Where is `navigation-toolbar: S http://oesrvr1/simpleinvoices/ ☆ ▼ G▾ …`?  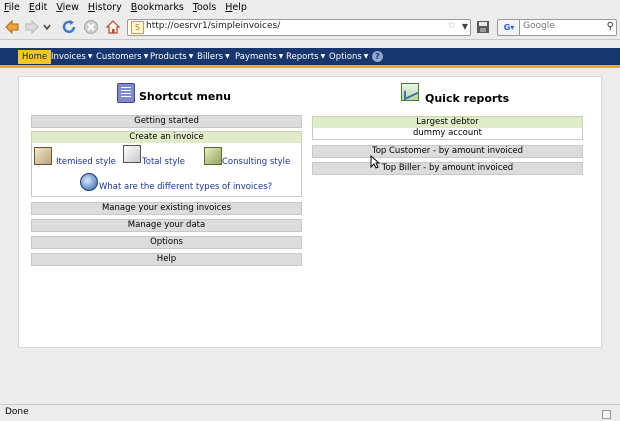 navigation-toolbar: S http://oesrvr1/simpleinvoices/ ☆ ▼ G▾ … is located at coordinates (310, 27).